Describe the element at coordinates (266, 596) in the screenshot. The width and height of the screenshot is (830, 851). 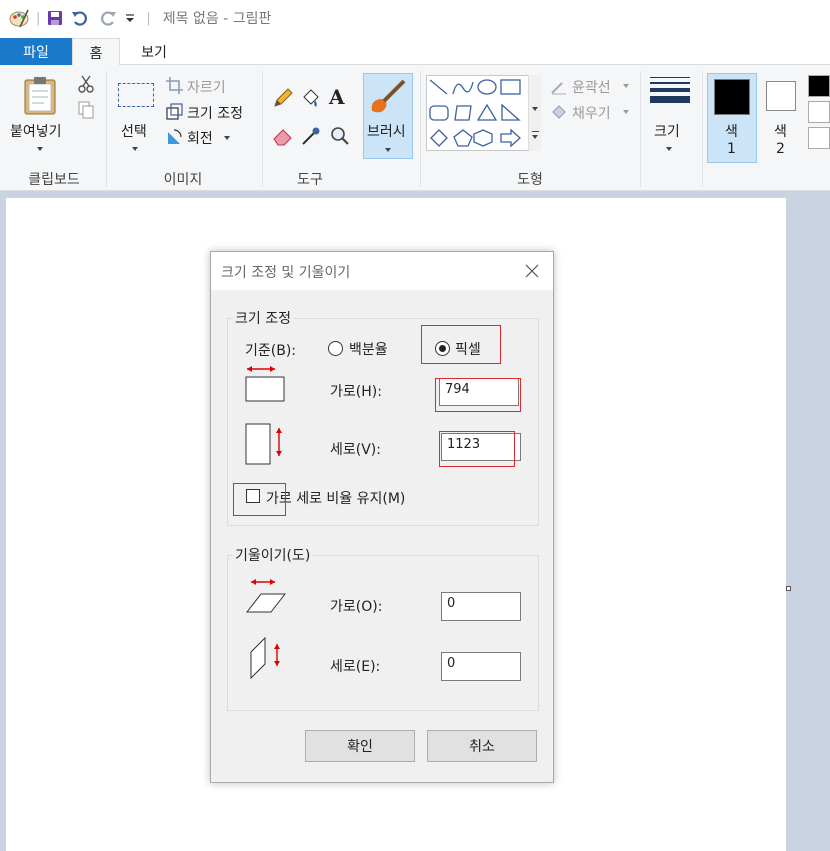
I see `horizontal-skew-icon` at that location.